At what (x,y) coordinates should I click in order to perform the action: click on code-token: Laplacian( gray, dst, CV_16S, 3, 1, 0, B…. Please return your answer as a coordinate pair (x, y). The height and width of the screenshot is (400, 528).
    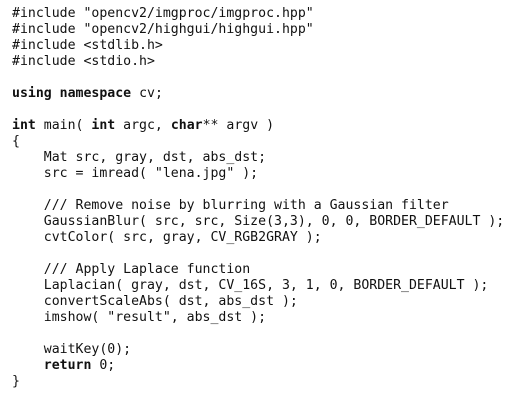
    Looking at the image, I should click on (250, 285).